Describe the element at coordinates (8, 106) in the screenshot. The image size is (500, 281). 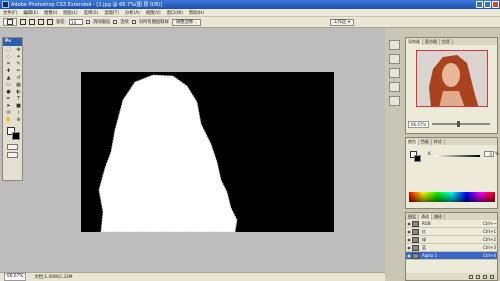
I see `path-select-icon: ➤` at that location.